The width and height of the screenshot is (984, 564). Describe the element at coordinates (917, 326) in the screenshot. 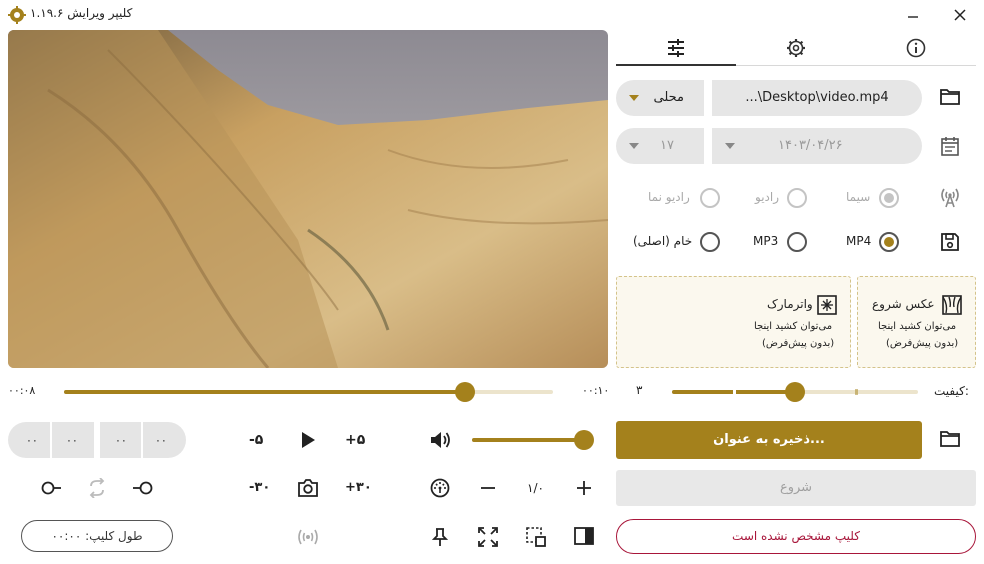

I see `start-image-hint: می‌توان کشید اینجا` at that location.